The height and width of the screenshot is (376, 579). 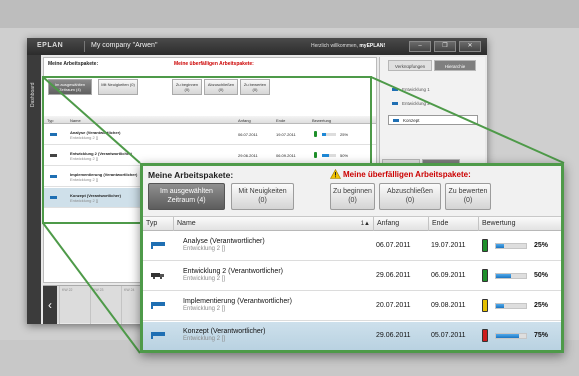 What do you see at coordinates (214, 64) in the screenshot?
I see `mini-warning-title: Meine überfälligen Arbeitspakete:` at bounding box center [214, 64].